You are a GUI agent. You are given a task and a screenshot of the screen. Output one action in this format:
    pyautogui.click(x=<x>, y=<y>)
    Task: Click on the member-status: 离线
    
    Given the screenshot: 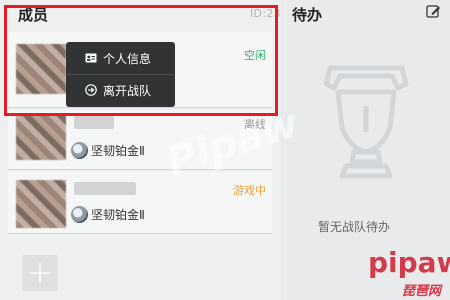 What is the action you would take?
    pyautogui.click(x=255, y=124)
    